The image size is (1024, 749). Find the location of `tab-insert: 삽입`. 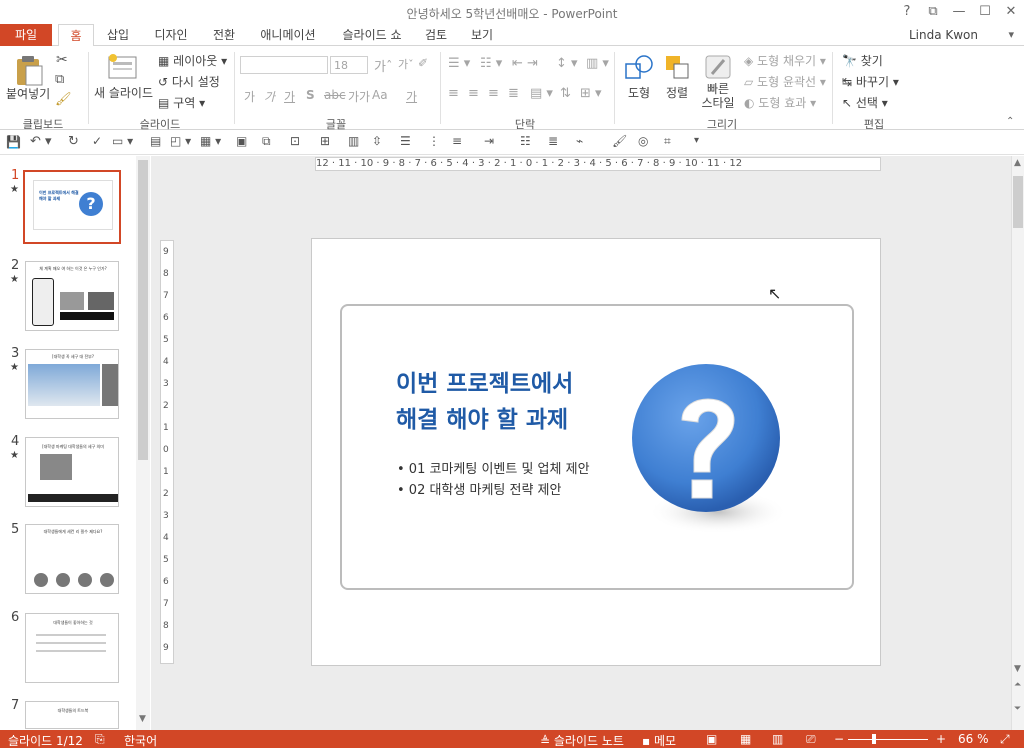

tab-insert: 삽입 is located at coordinates (118, 35).